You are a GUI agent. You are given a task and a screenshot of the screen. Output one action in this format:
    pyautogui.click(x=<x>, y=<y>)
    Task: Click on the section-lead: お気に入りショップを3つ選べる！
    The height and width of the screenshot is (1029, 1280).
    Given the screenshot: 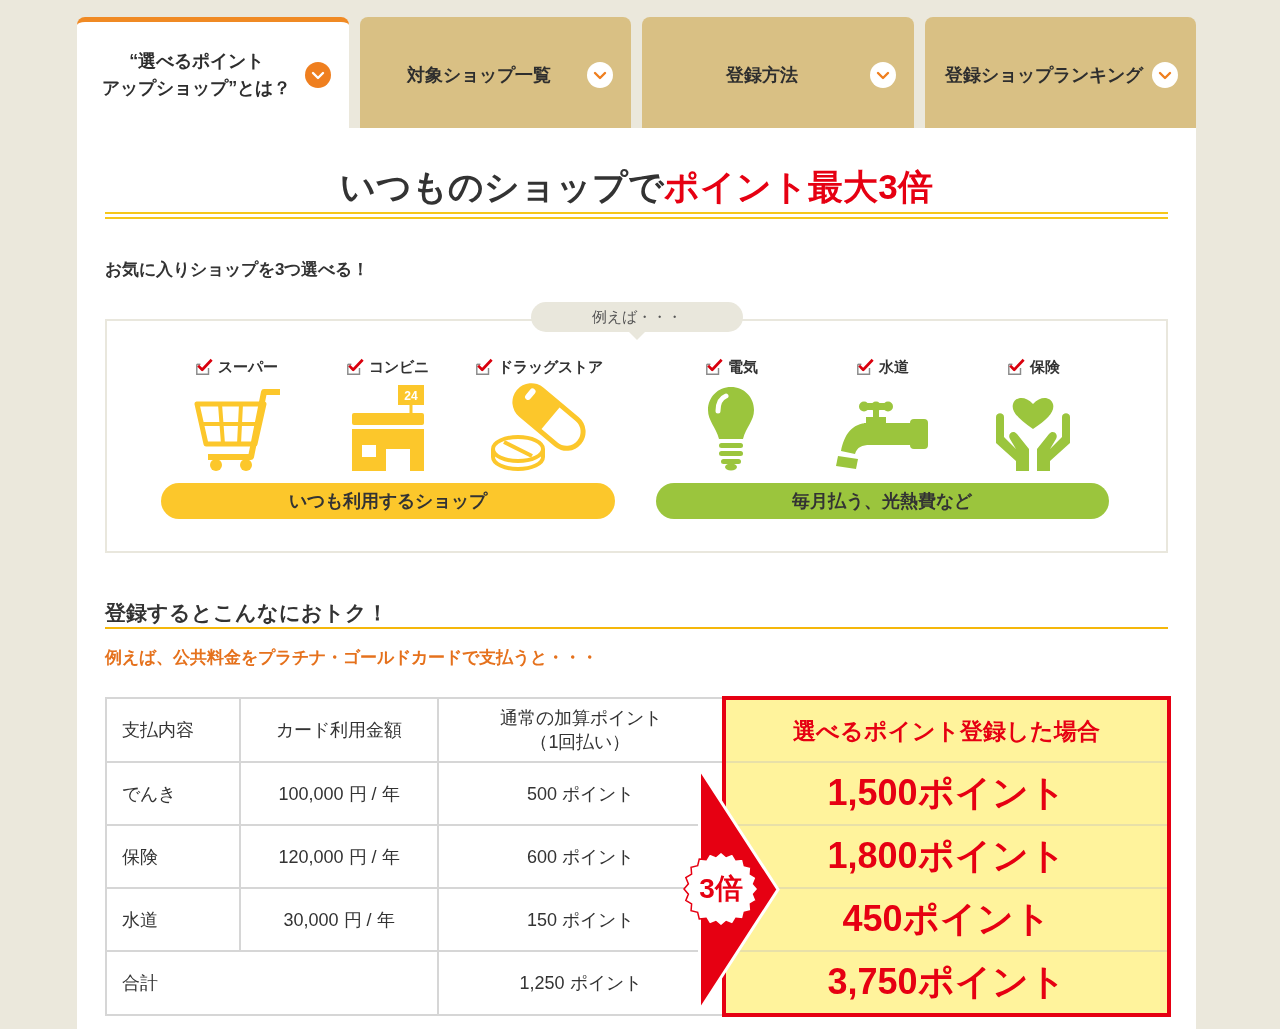 What is the action you would take?
    pyautogui.click(x=238, y=270)
    